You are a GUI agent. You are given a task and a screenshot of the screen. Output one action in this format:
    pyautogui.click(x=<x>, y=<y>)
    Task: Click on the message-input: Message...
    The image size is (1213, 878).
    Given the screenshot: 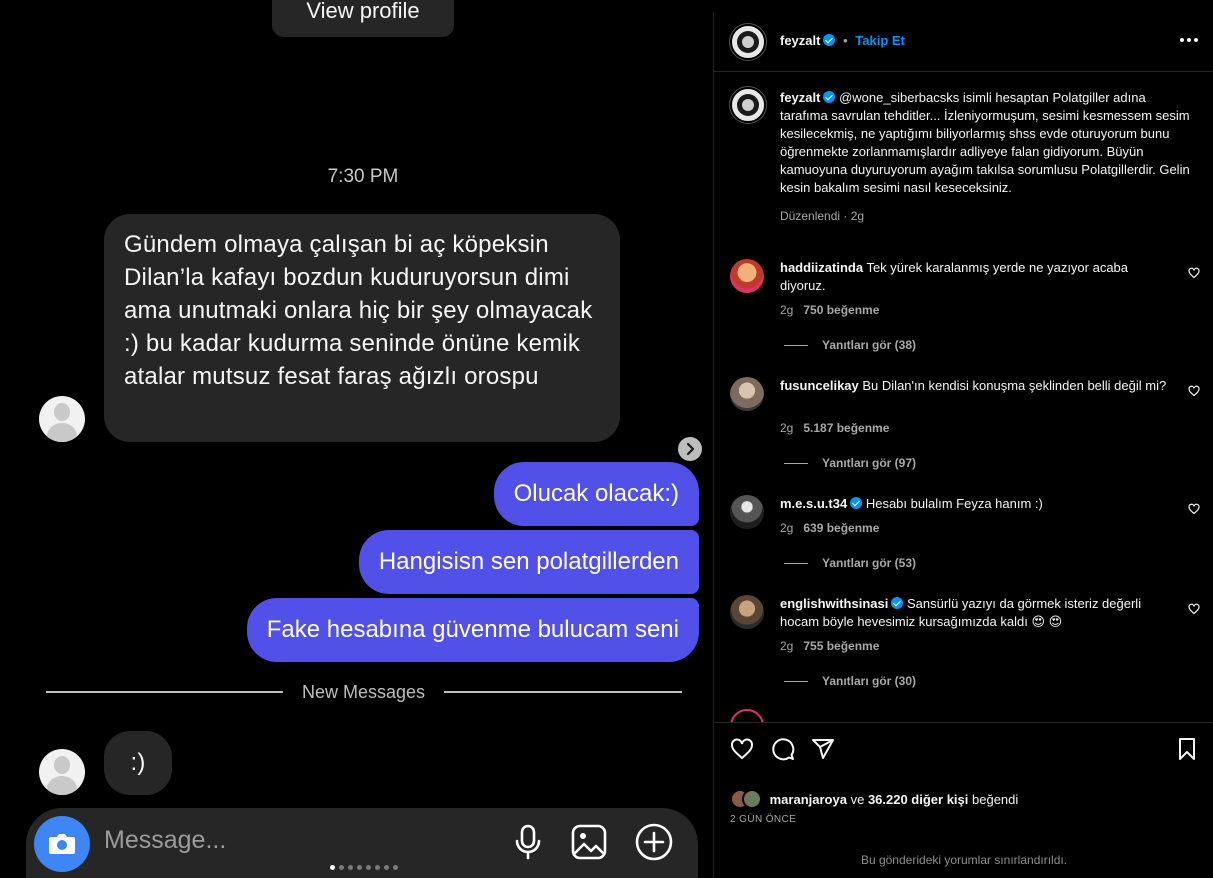 What is the action you would take?
    pyautogui.click(x=165, y=840)
    